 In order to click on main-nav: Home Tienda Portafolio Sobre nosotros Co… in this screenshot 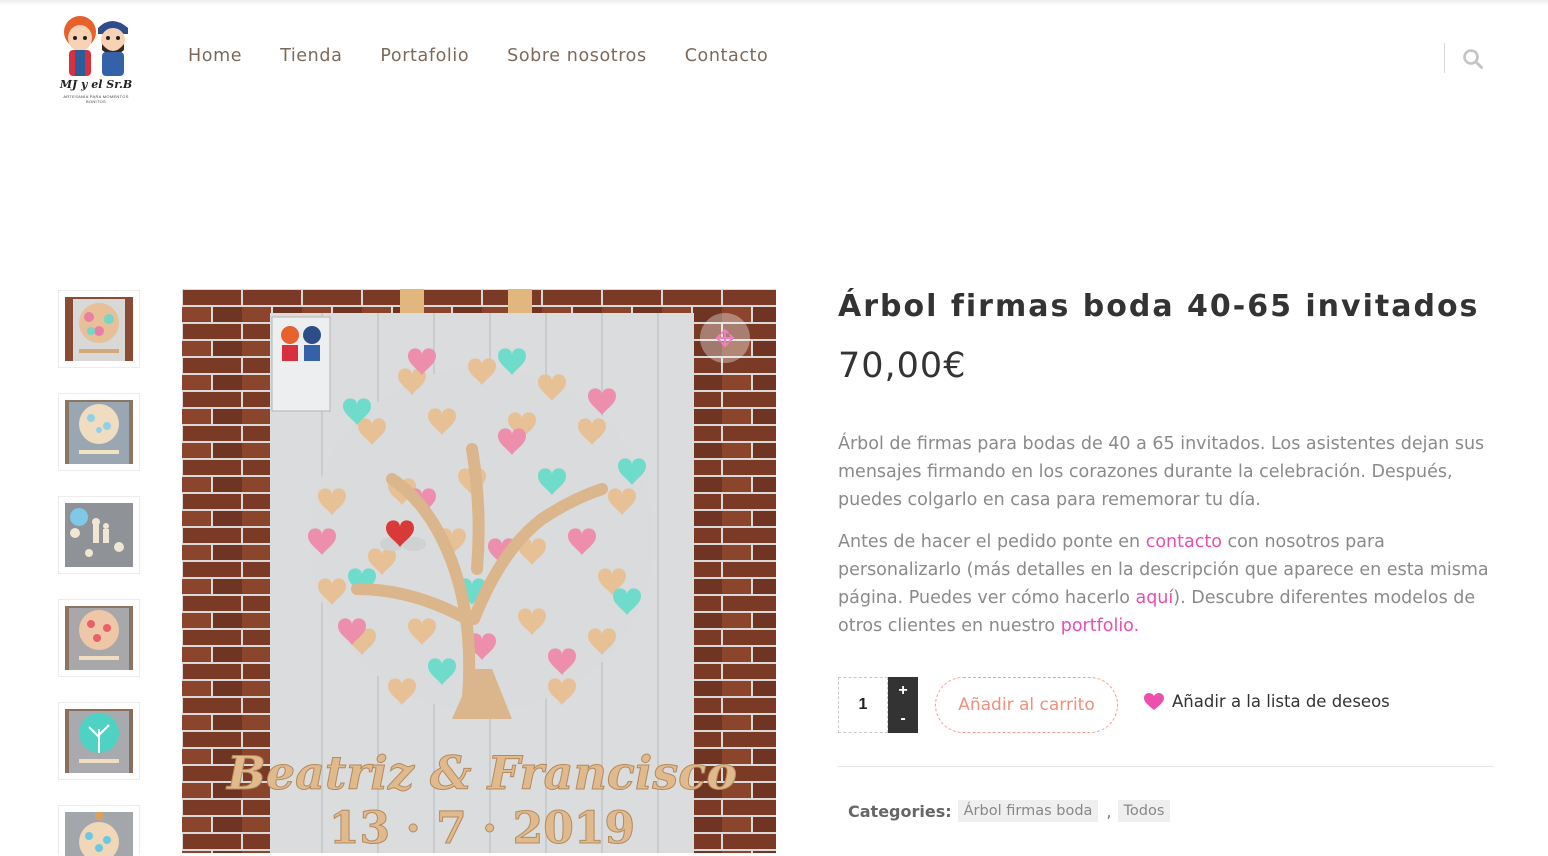, I will do `click(497, 56)`.